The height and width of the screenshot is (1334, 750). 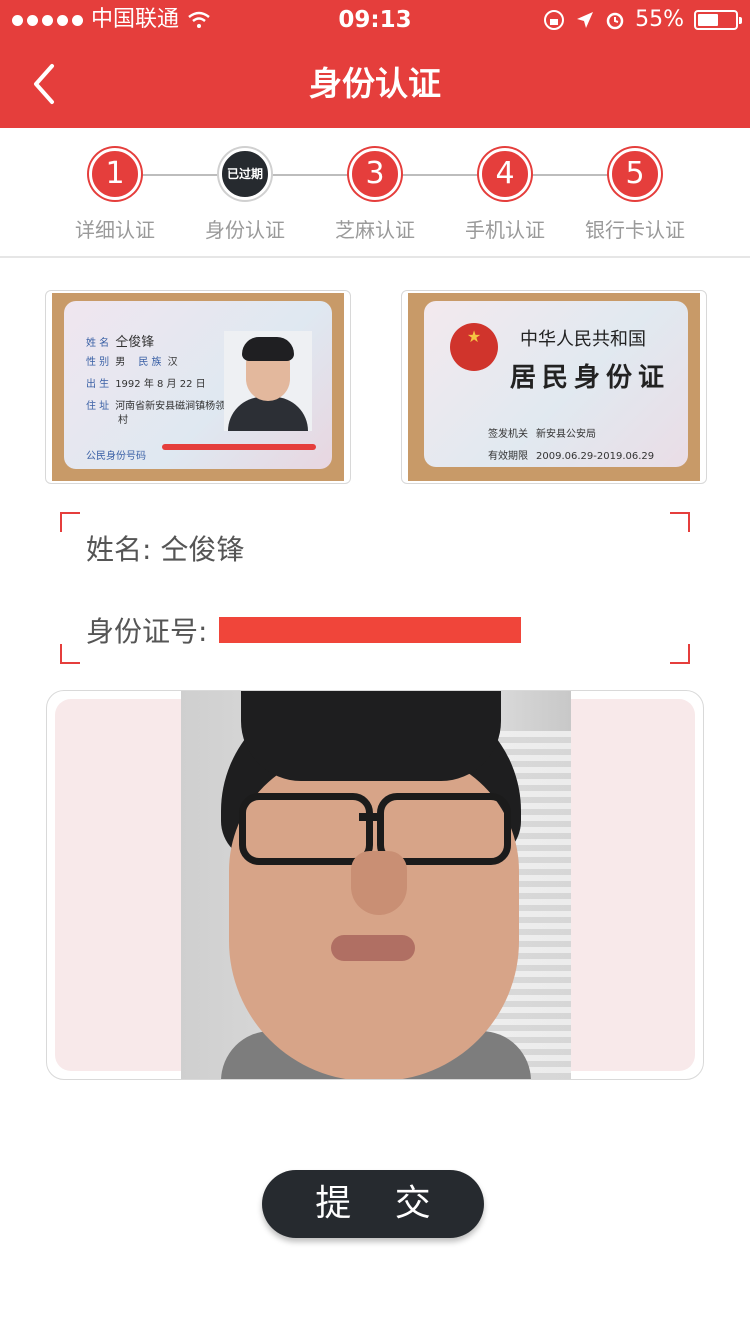 What do you see at coordinates (635, 230) in the screenshot?
I see `step-label: 银行卡认证` at bounding box center [635, 230].